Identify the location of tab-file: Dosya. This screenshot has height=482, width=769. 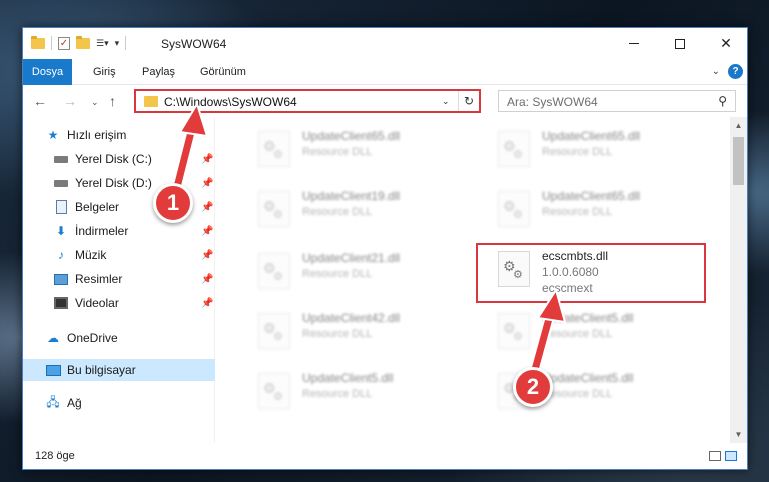
(47, 72).